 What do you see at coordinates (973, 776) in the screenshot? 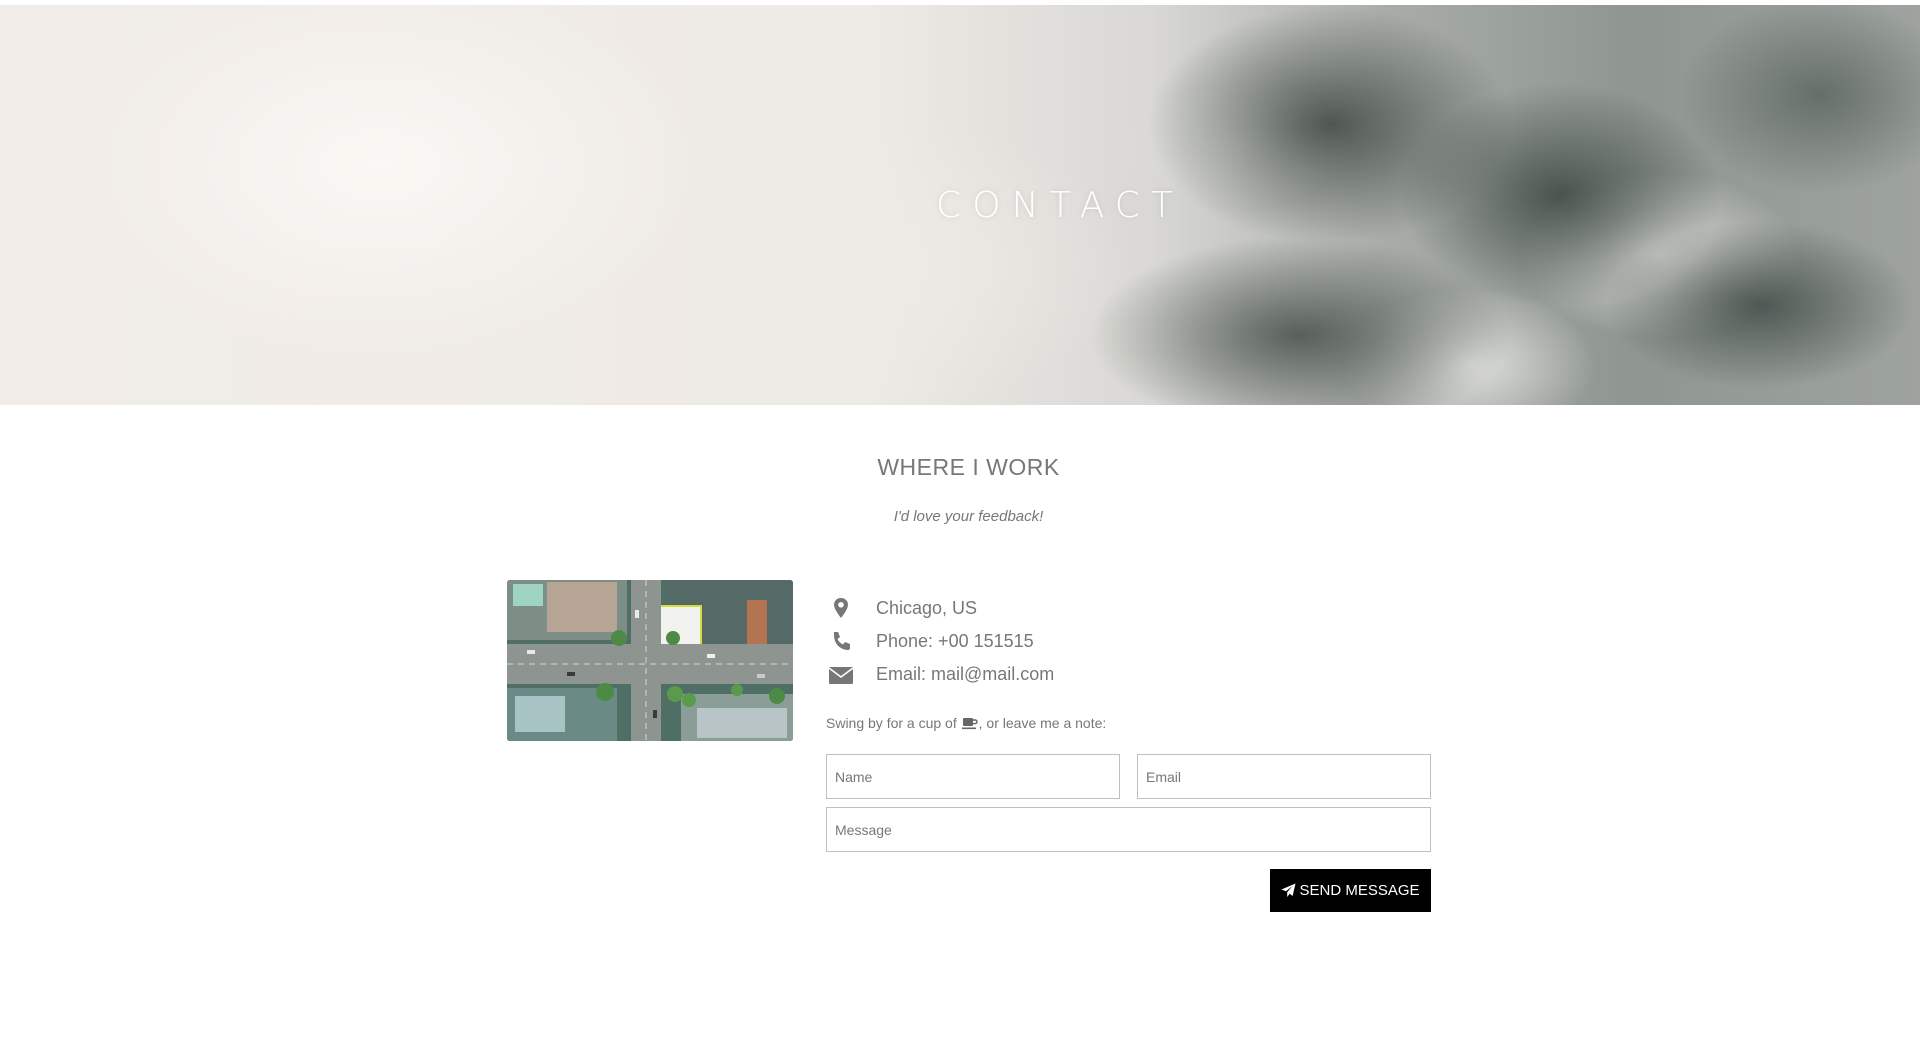
I see `name-input` at bounding box center [973, 776].